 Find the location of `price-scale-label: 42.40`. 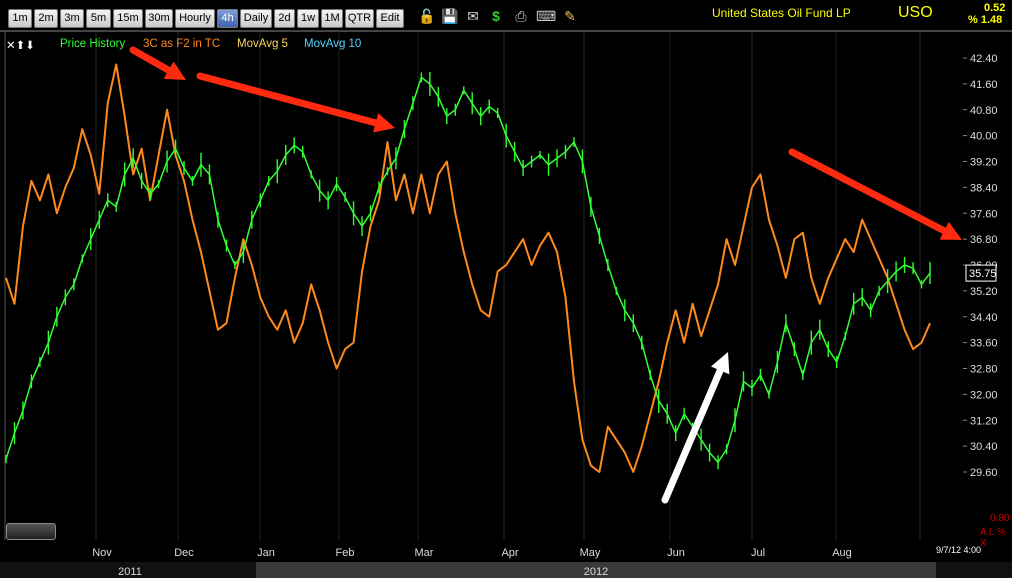

price-scale-label: 42.40 is located at coordinates (984, 59).